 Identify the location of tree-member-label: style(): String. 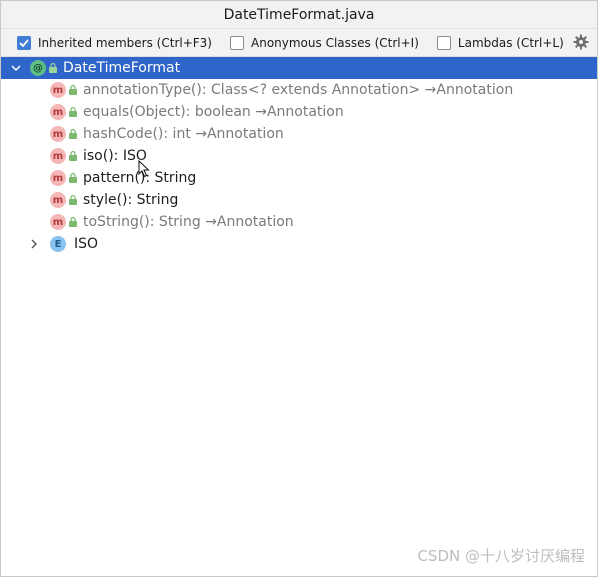
(131, 200).